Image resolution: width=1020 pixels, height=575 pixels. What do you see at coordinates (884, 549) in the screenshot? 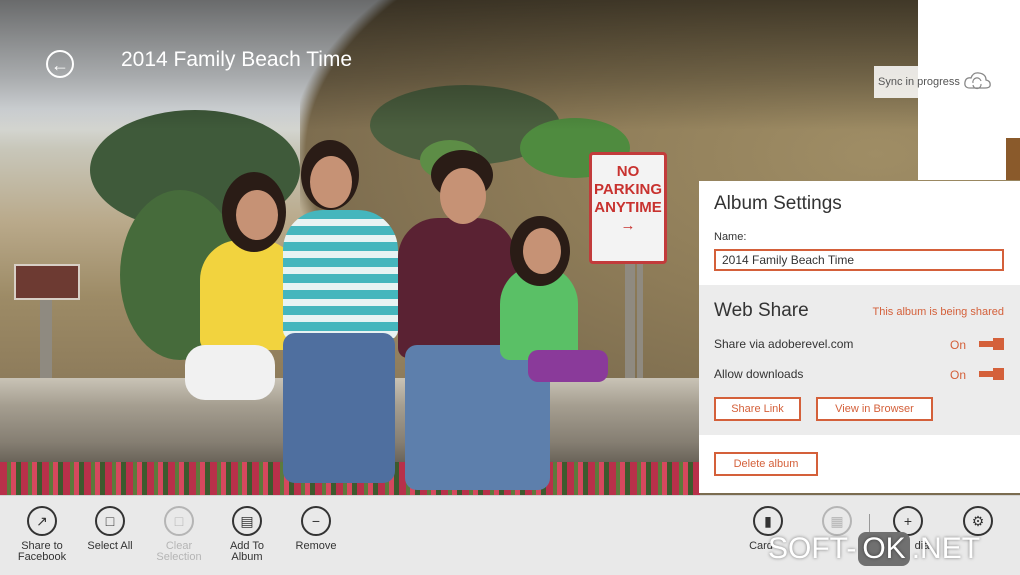
I see `watermark-logo: OK` at bounding box center [884, 549].